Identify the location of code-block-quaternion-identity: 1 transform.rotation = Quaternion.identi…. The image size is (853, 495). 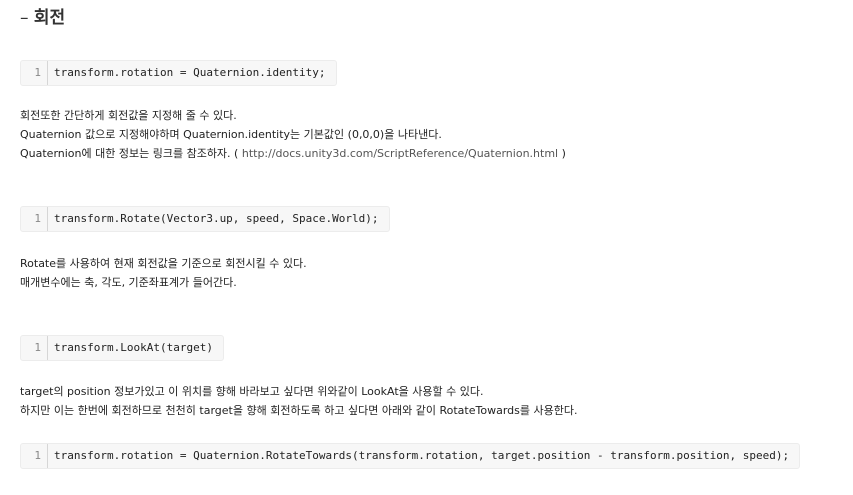
(178, 73).